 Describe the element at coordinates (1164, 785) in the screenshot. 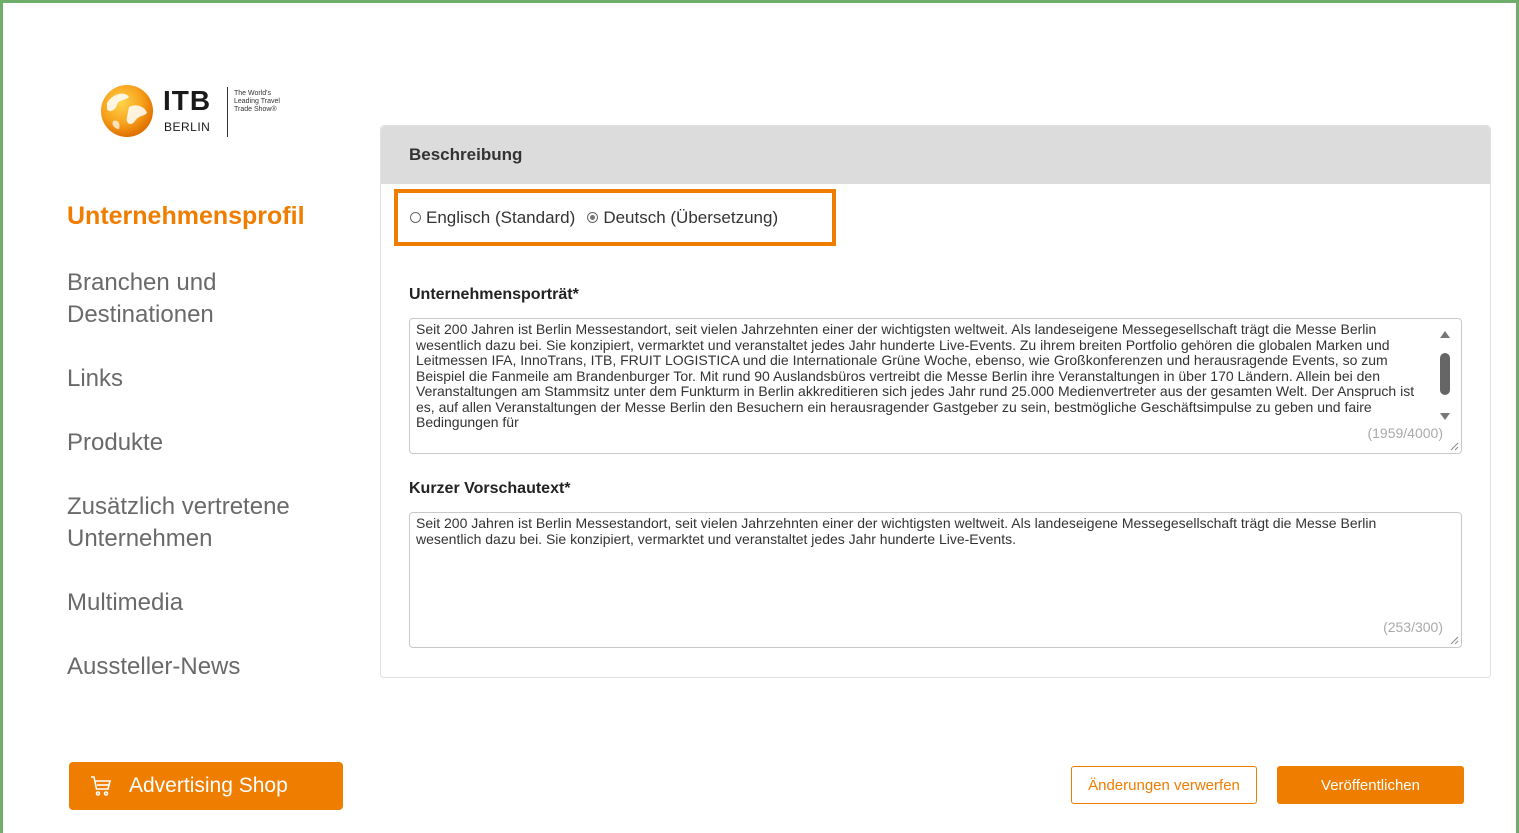

I see `discard-changes-button: Änderungen verwerfen` at that location.